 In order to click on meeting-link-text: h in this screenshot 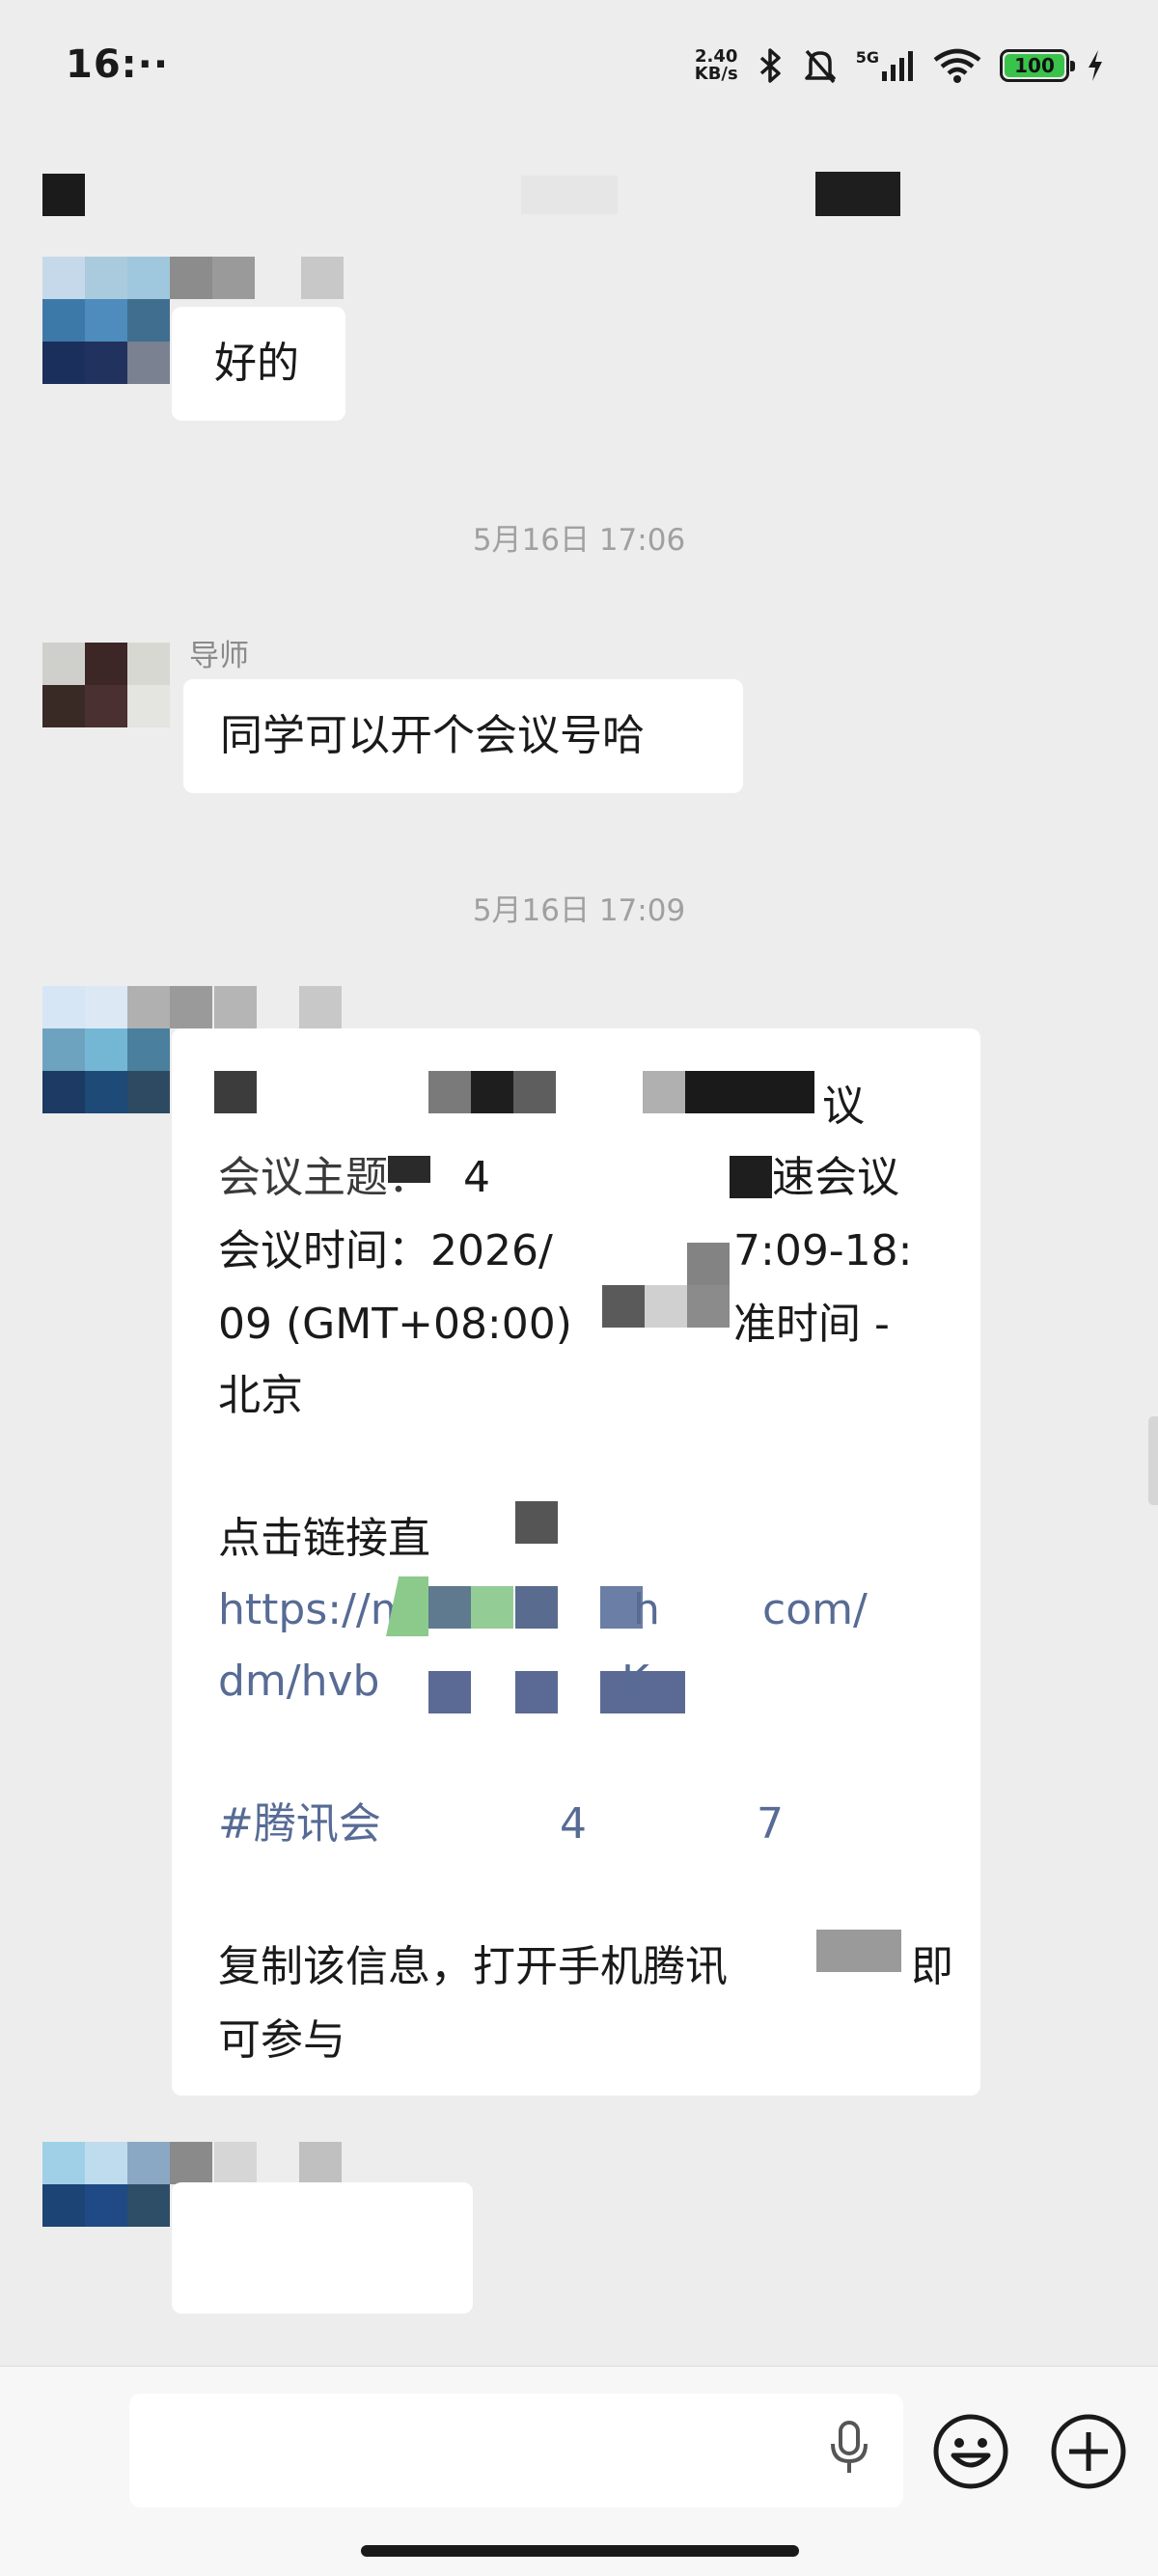, I will do `click(646, 1610)`.